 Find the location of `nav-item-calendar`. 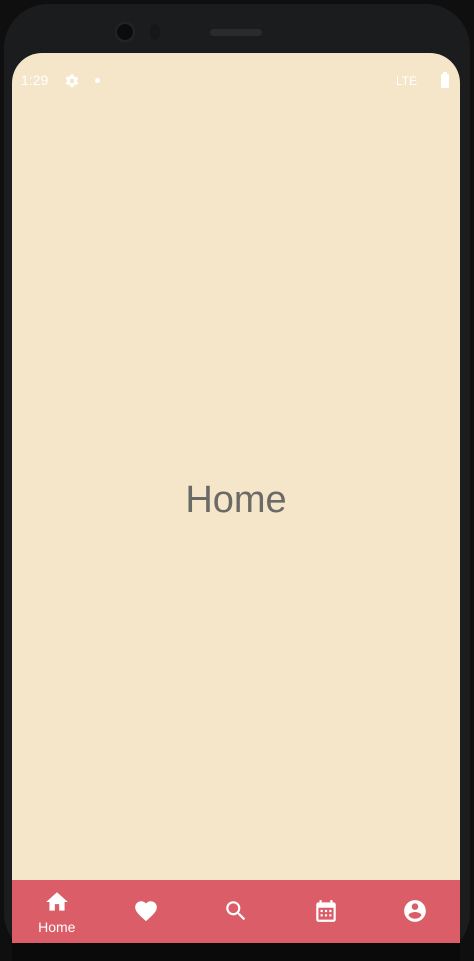

nav-item-calendar is located at coordinates (326, 911).